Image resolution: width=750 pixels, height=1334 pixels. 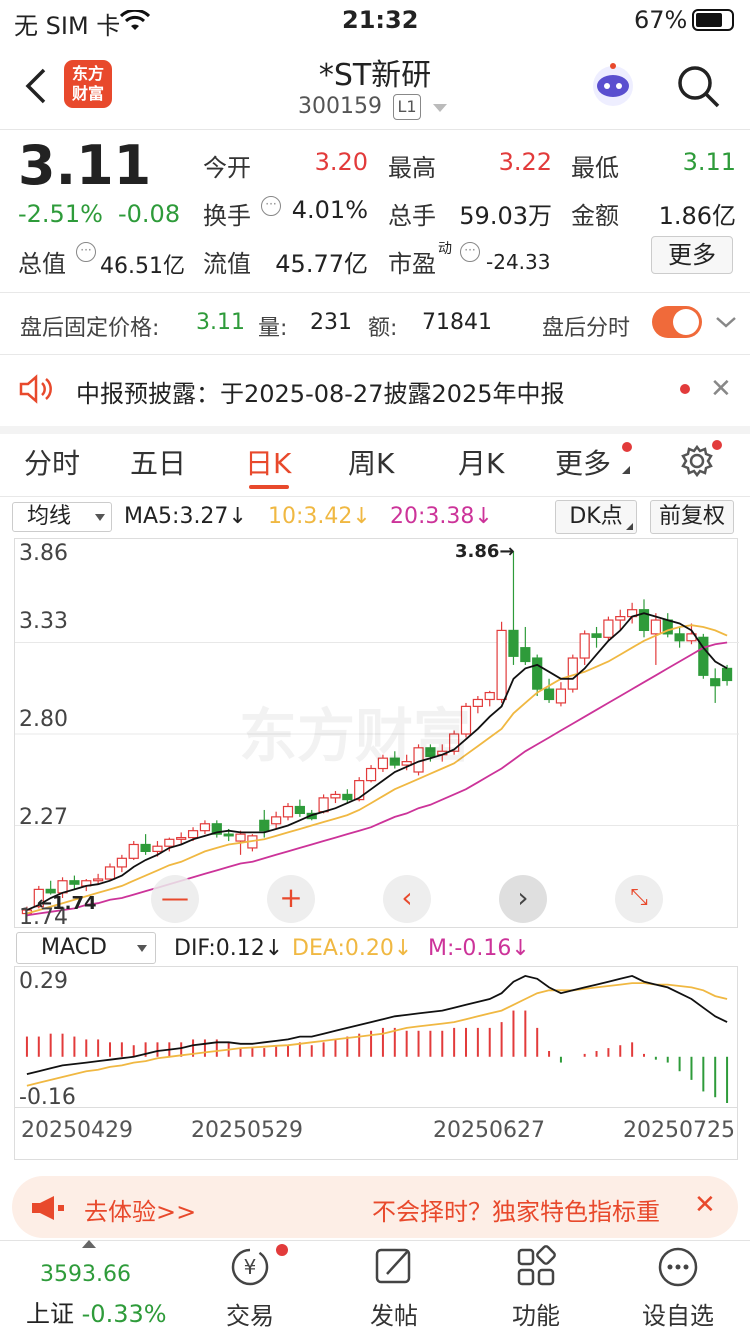 What do you see at coordinates (227, 168) in the screenshot?
I see `open-label: 今开` at bounding box center [227, 168].